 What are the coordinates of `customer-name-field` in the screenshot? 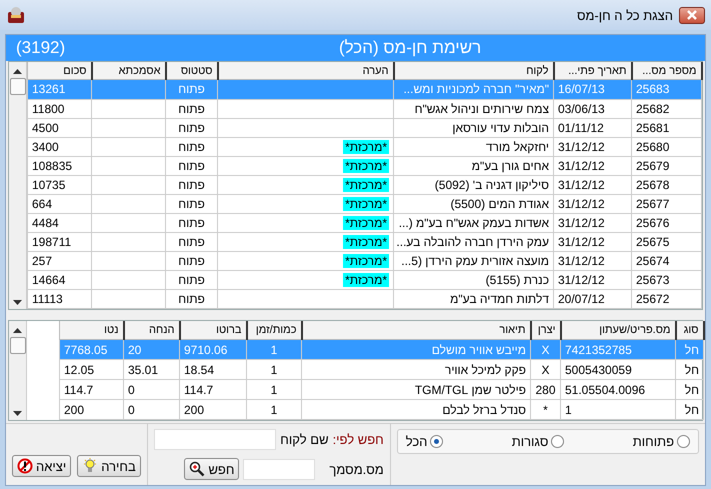 It's located at (215, 439).